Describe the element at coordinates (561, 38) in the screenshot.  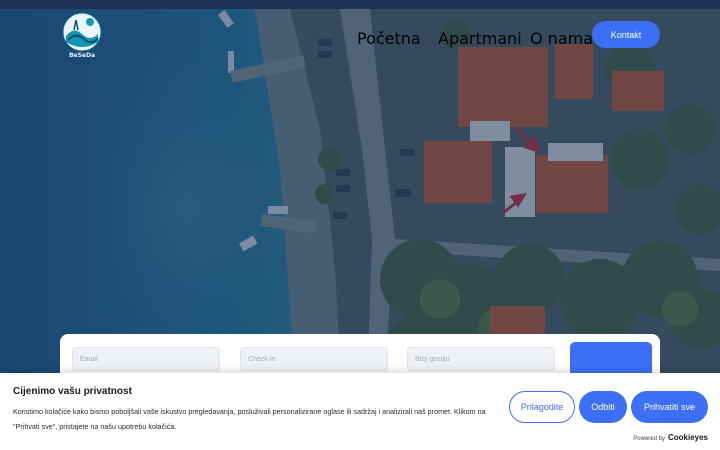
I see `nav-item-o-nama: O nama` at that location.